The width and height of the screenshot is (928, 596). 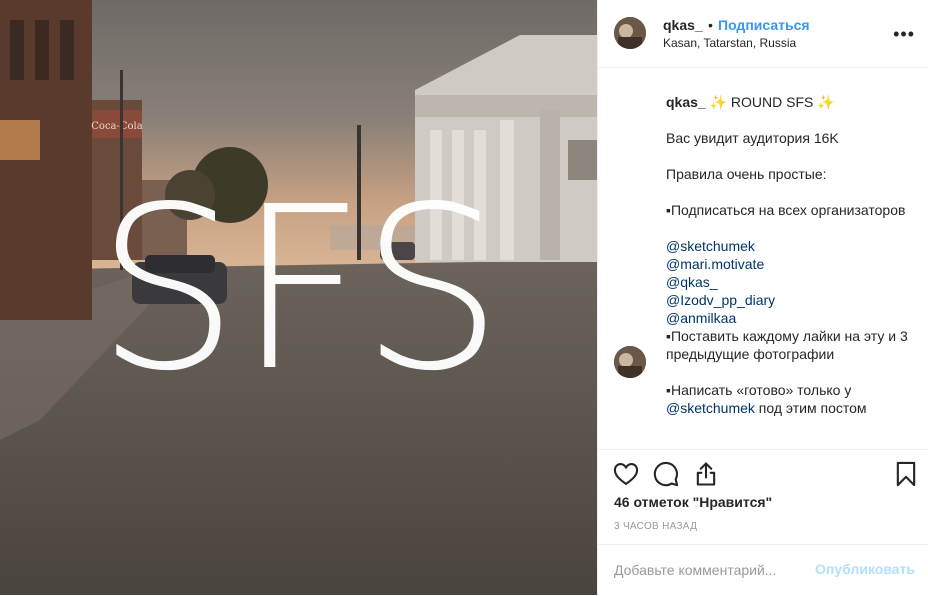 What do you see at coordinates (904, 34) in the screenshot?
I see `more-dots-icon: •••` at bounding box center [904, 34].